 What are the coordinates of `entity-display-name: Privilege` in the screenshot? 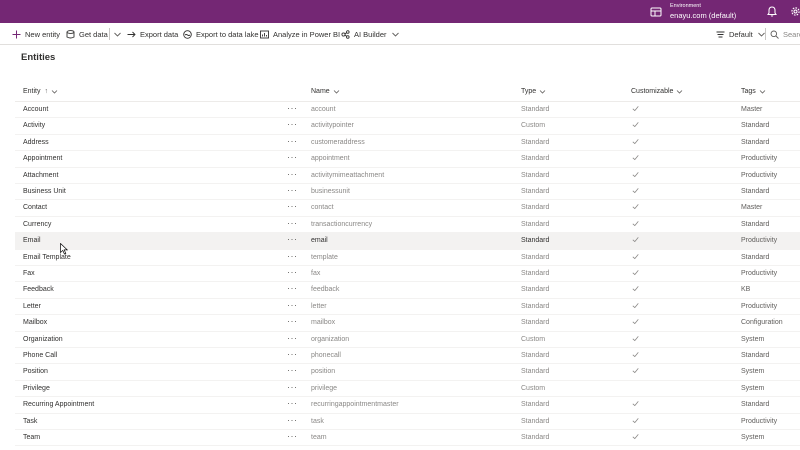 It's located at (36, 389).